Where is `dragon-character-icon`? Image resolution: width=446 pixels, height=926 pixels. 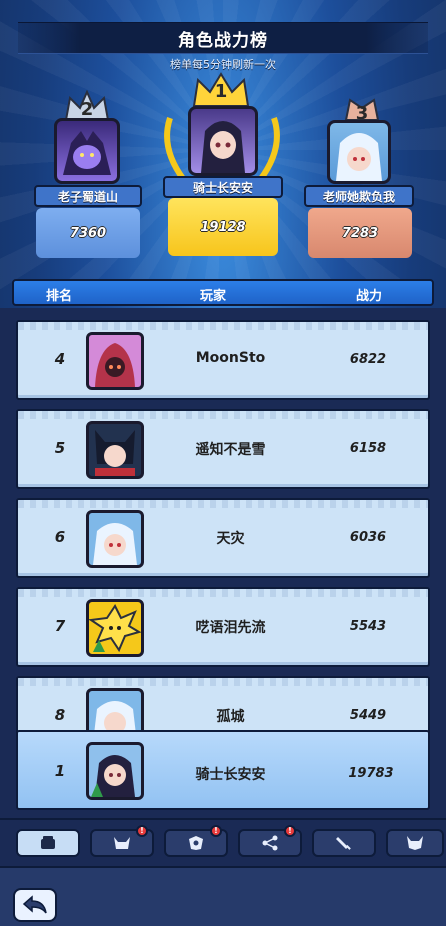
dragon-character-icon is located at coordinates (87, 153).